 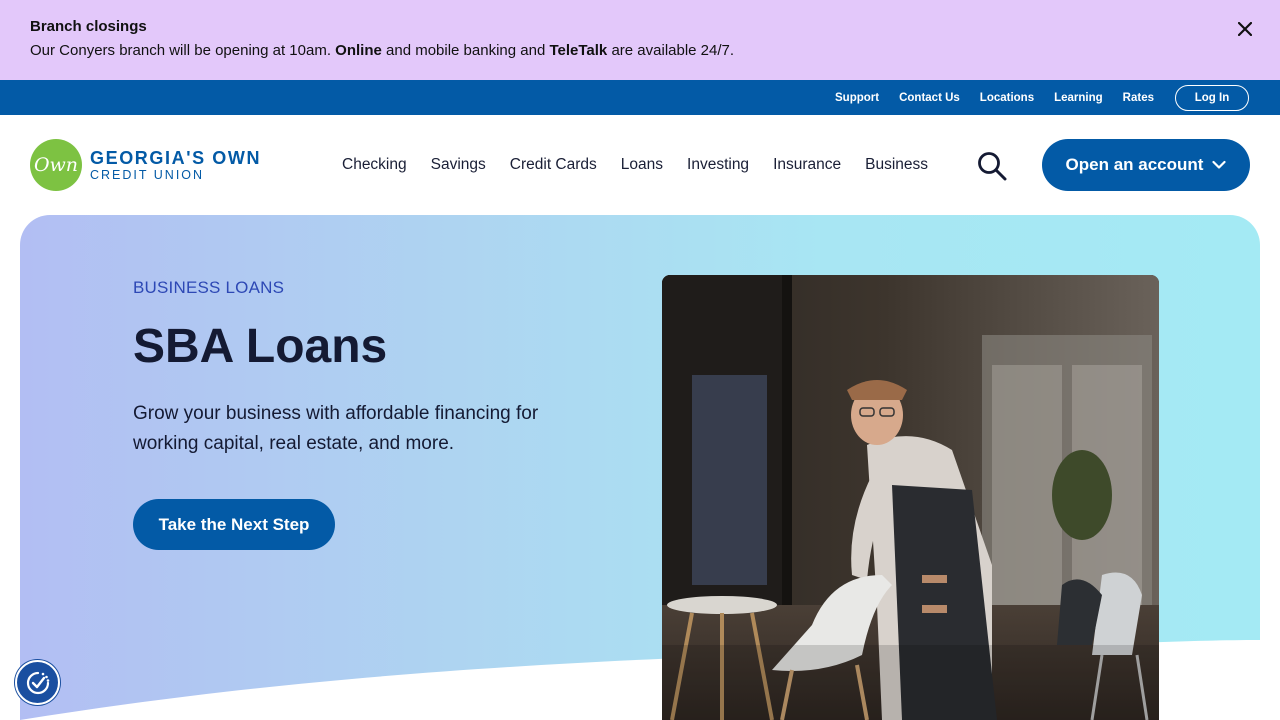 What do you see at coordinates (234, 524) in the screenshot?
I see `take-next-step-button: Take the Next Step` at bounding box center [234, 524].